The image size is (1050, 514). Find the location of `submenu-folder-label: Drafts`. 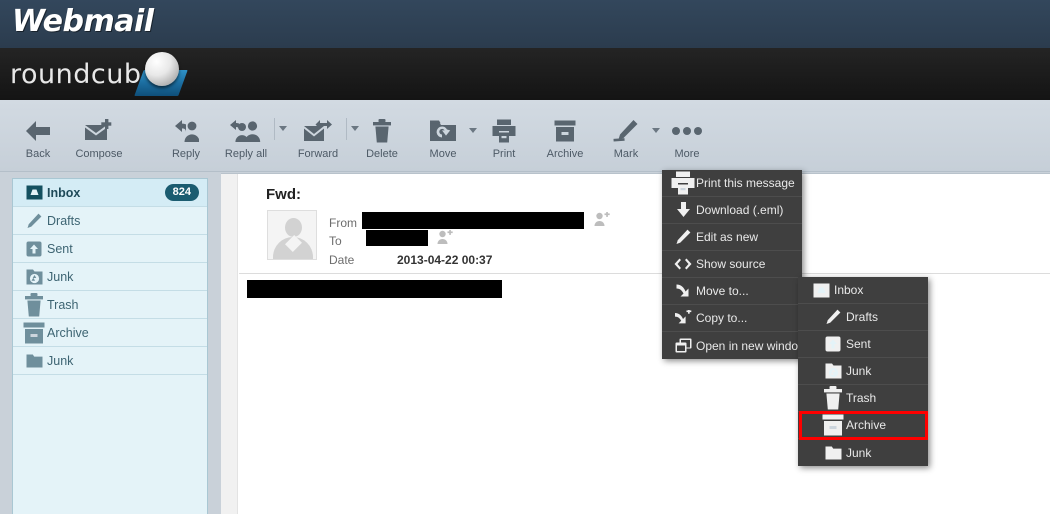

submenu-folder-label: Drafts is located at coordinates (862, 317).